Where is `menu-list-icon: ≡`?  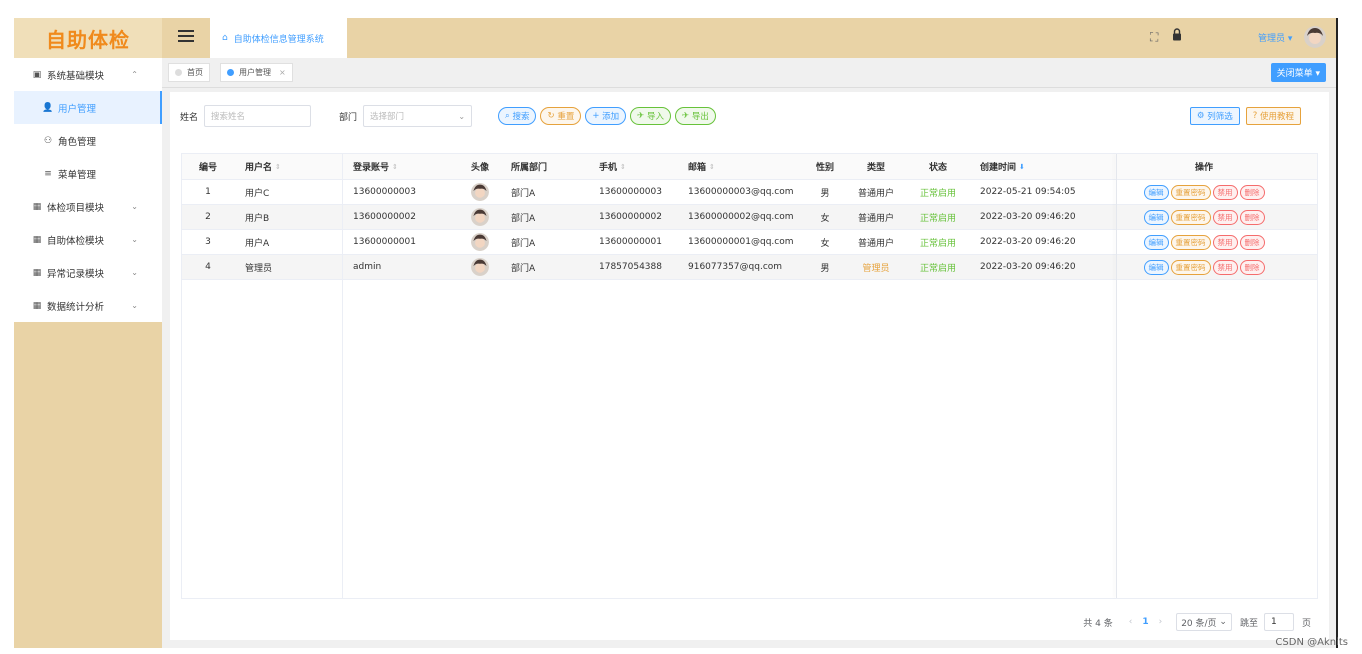 menu-list-icon: ≡ is located at coordinates (48, 173).